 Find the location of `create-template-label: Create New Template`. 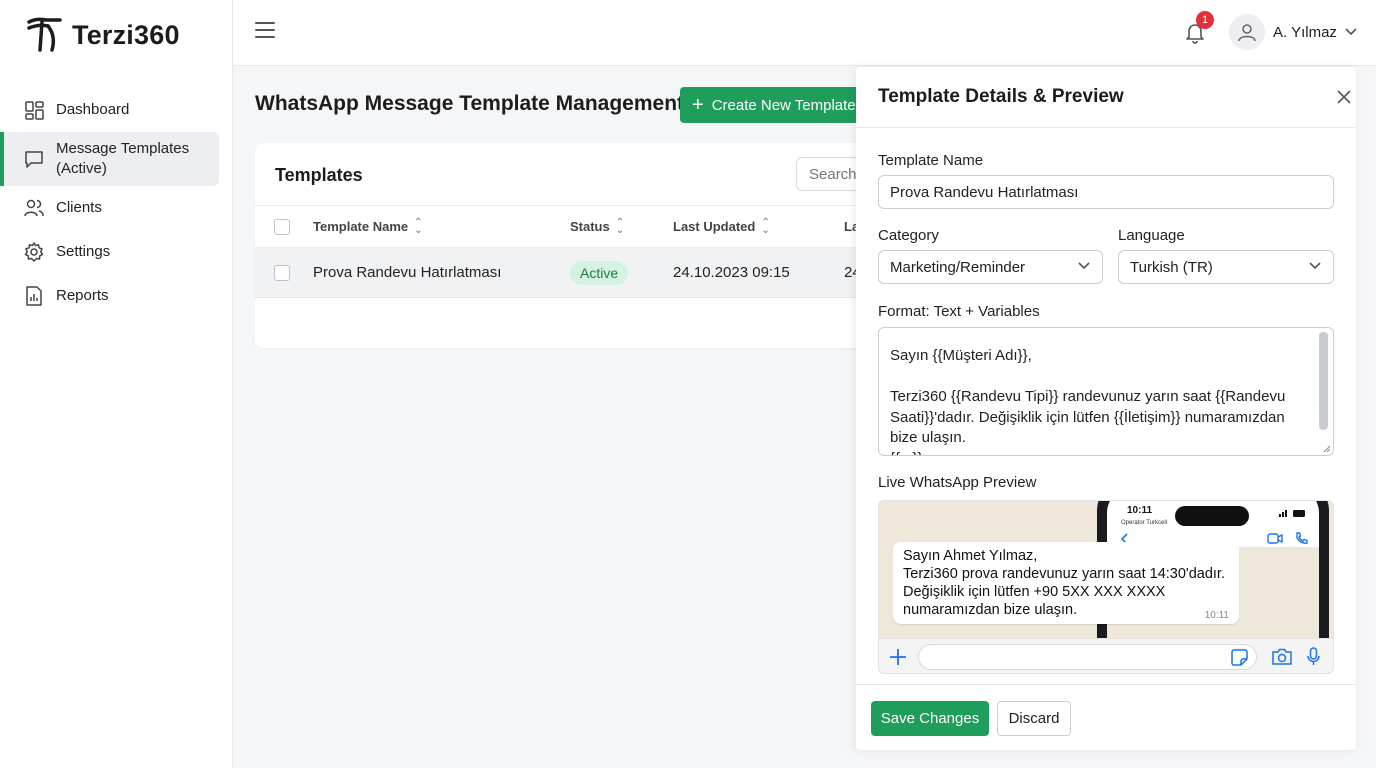

create-template-label: Create New Template is located at coordinates (783, 105).